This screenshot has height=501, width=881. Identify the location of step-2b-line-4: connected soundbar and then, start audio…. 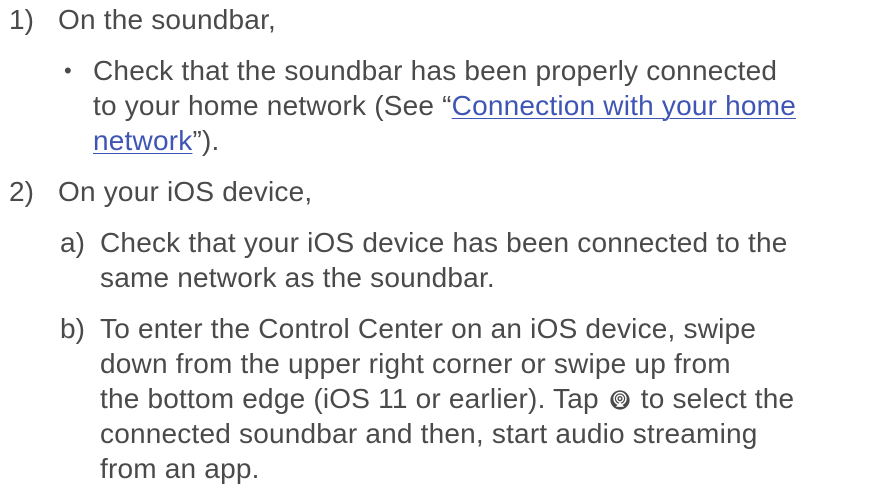
(429, 433).